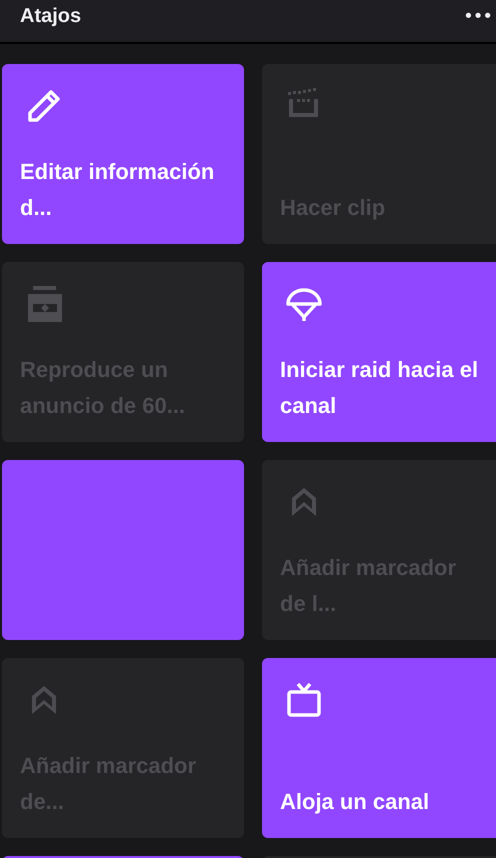  I want to click on shortcut-tile: Iniciar raid hacia el canal, so click(379, 352).